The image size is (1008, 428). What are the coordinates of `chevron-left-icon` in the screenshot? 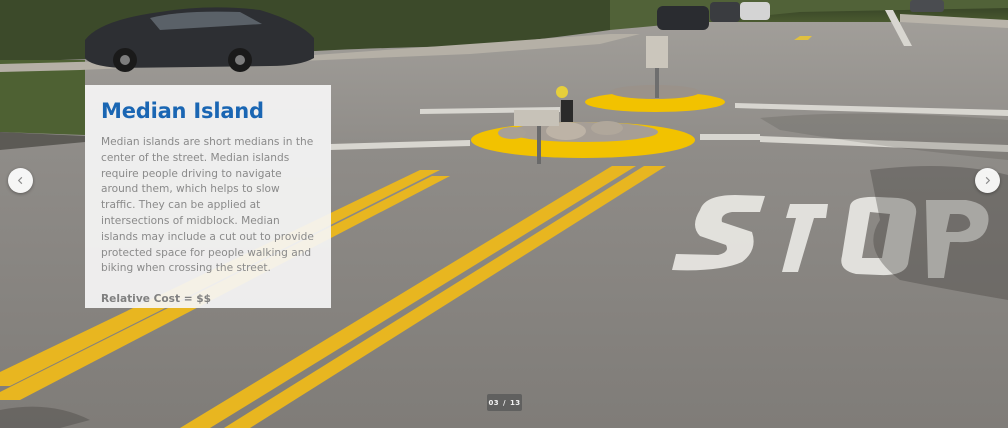 It's located at (20, 180).